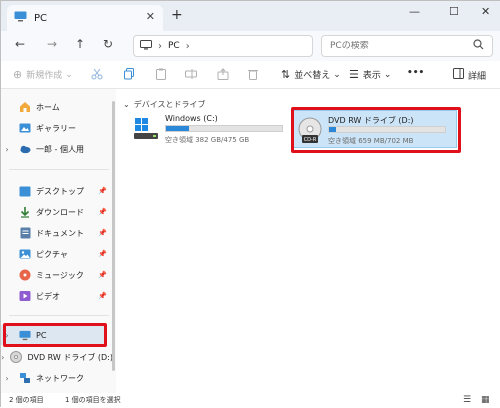  I want to click on windows-drive-icon, so click(146, 129).